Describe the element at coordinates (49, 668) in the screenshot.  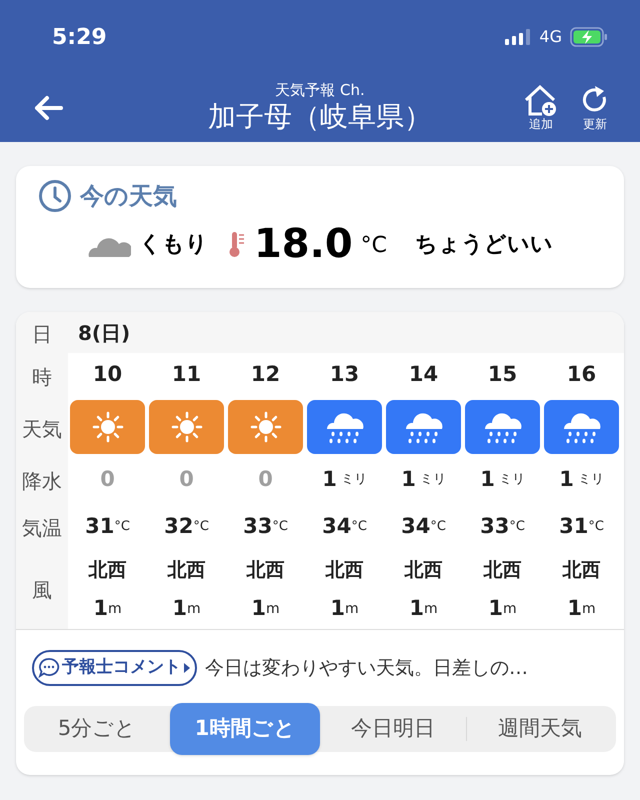
I see `speech-bubble-icon` at that location.